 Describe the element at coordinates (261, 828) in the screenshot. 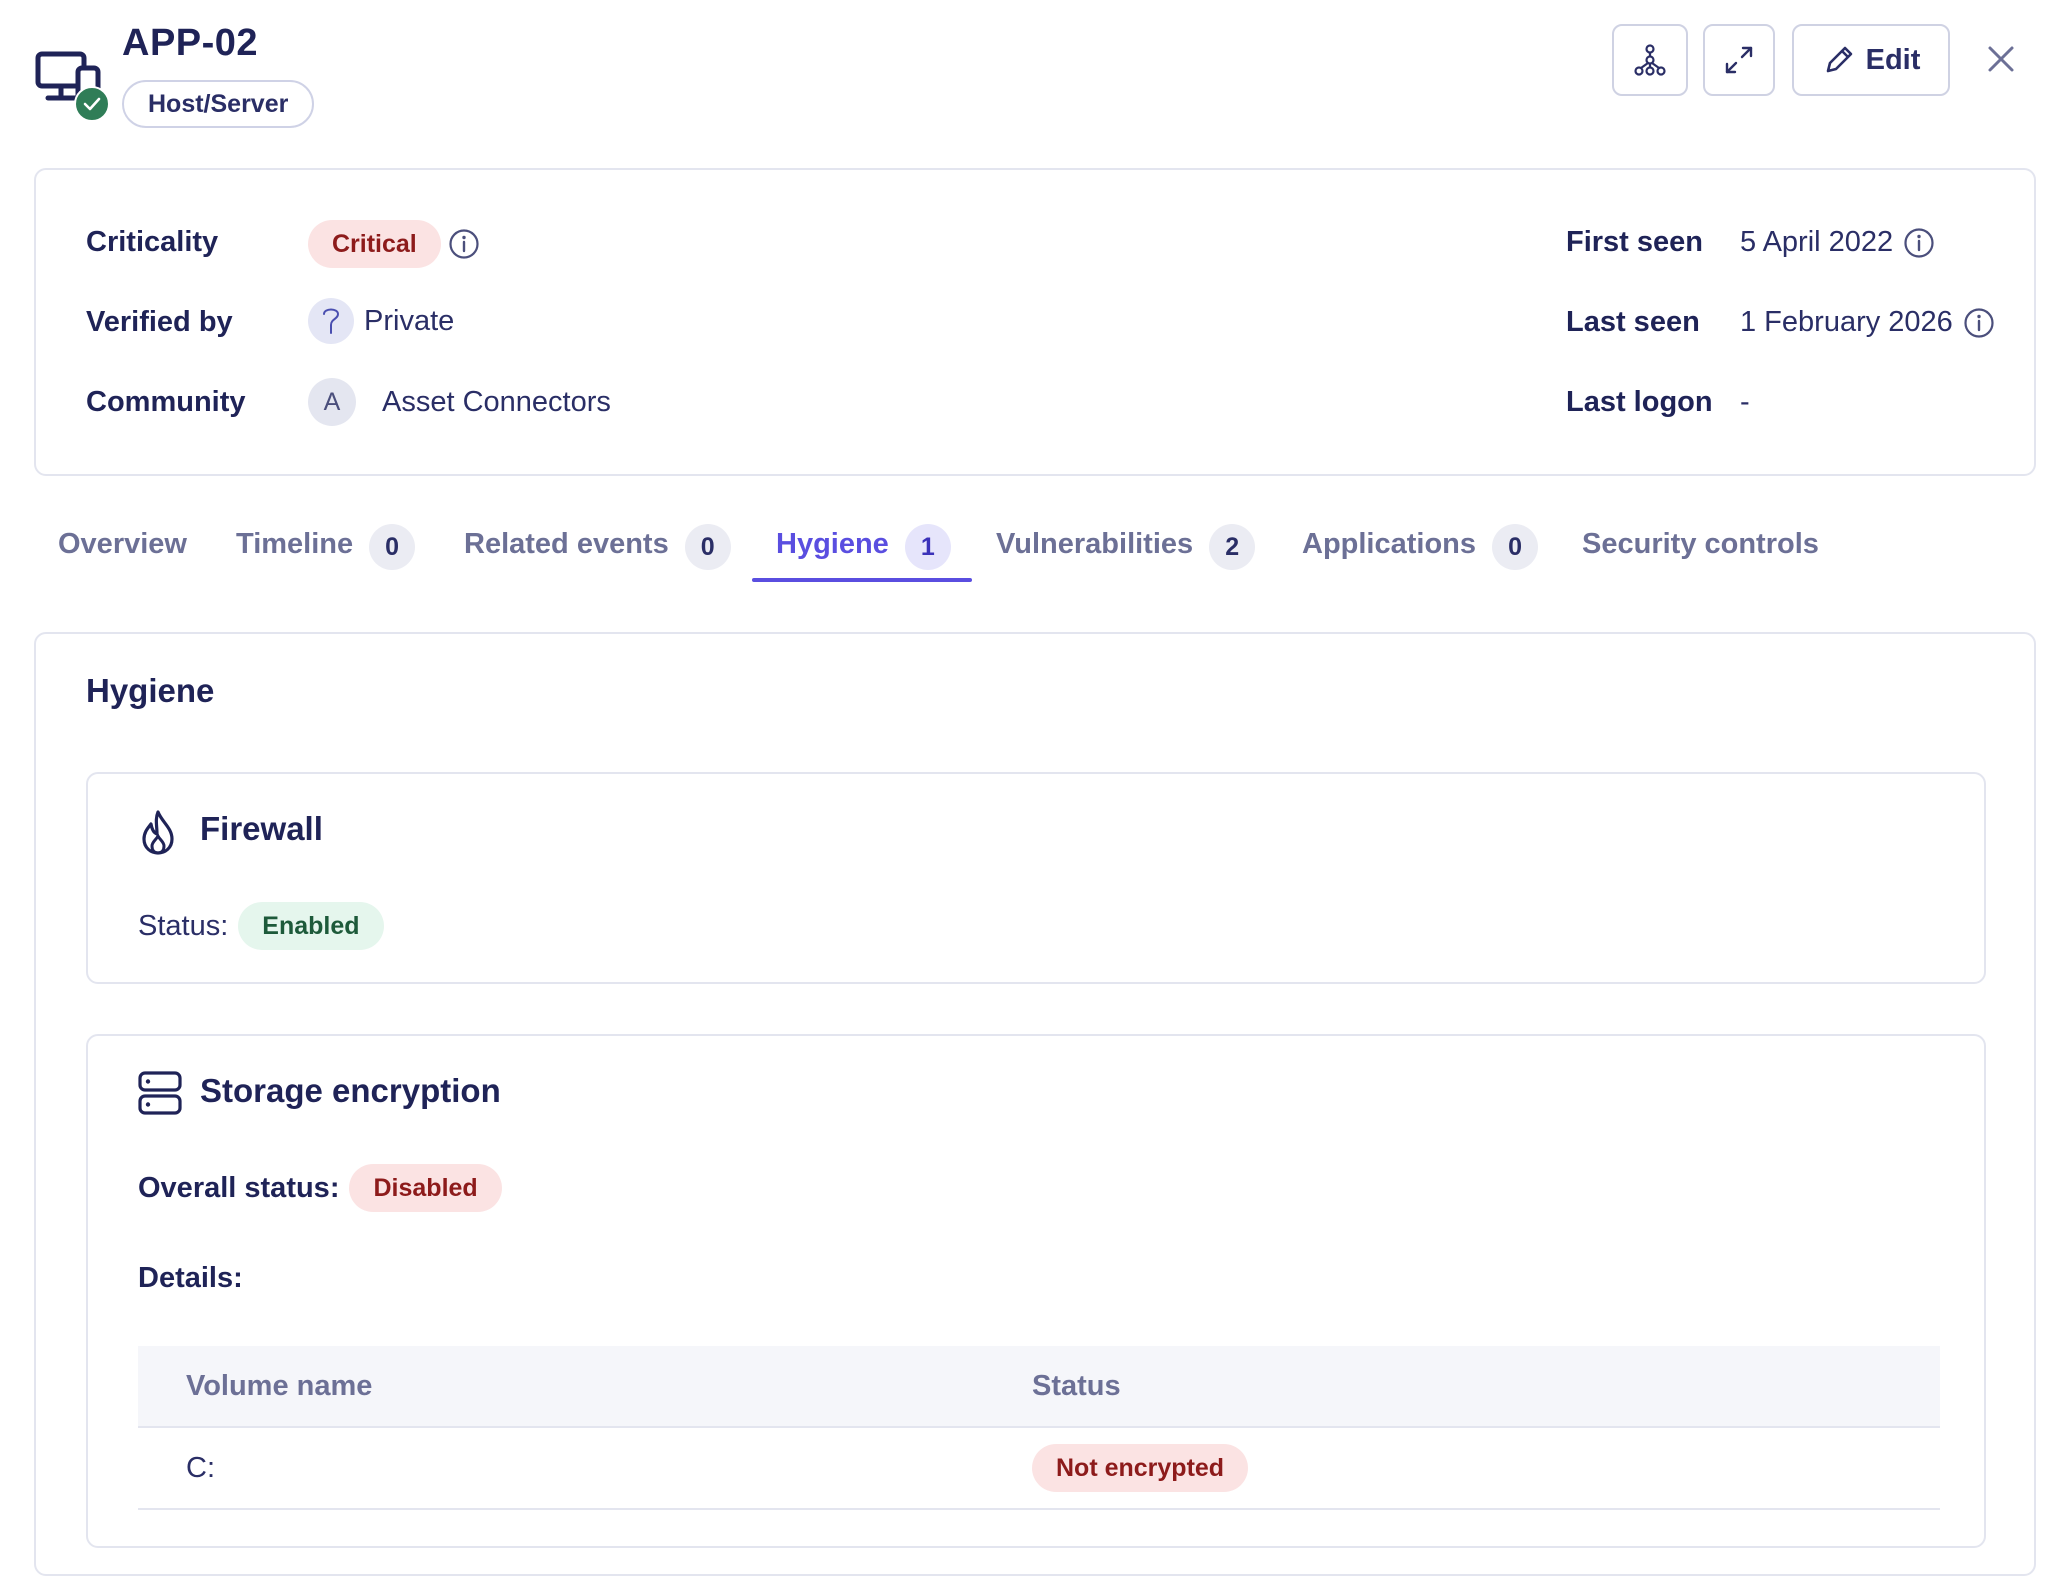

I see `firewall-title: Firewall` at that location.